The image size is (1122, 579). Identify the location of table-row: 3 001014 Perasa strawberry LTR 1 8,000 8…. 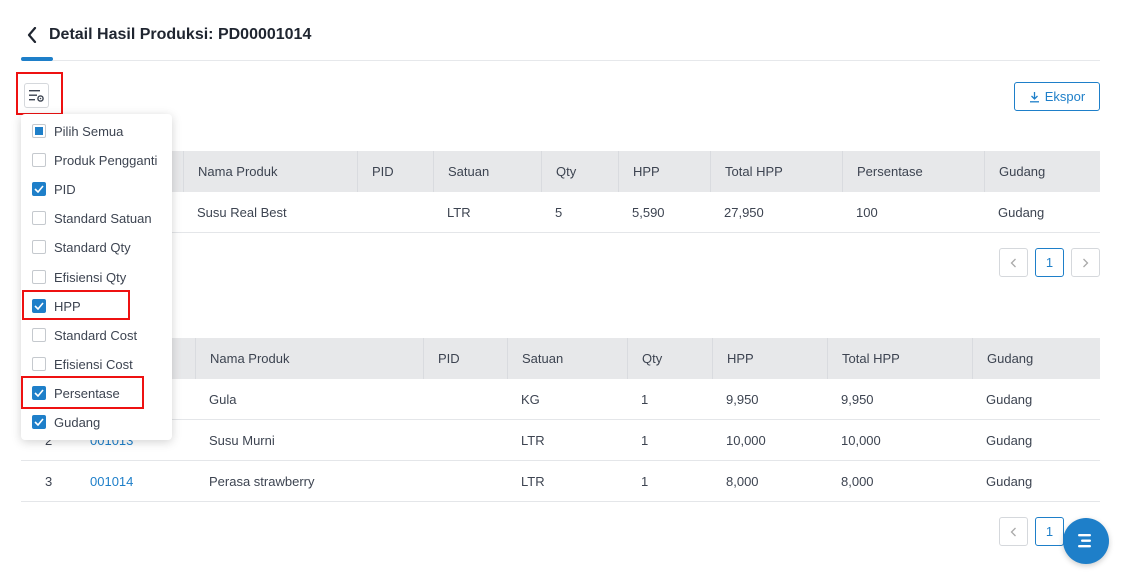
(560, 481).